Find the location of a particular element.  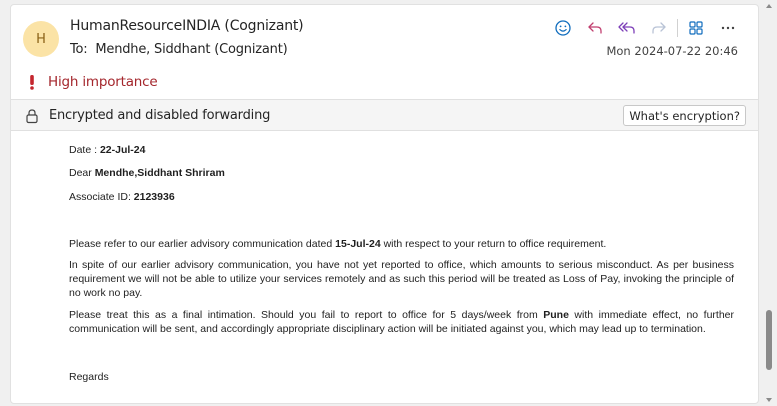

apps-button is located at coordinates (696, 28).